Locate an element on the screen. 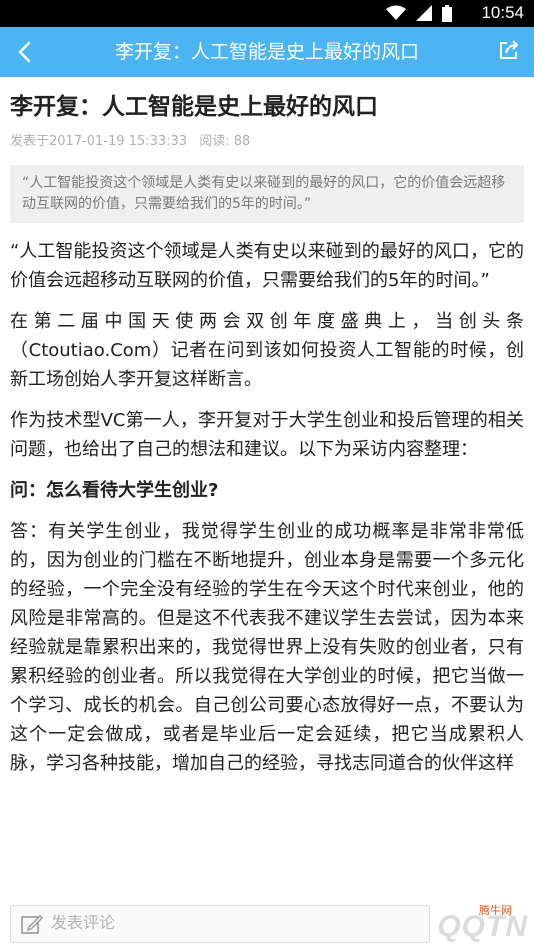 This screenshot has height=949, width=534. cellular-signal-icon is located at coordinates (424, 13).